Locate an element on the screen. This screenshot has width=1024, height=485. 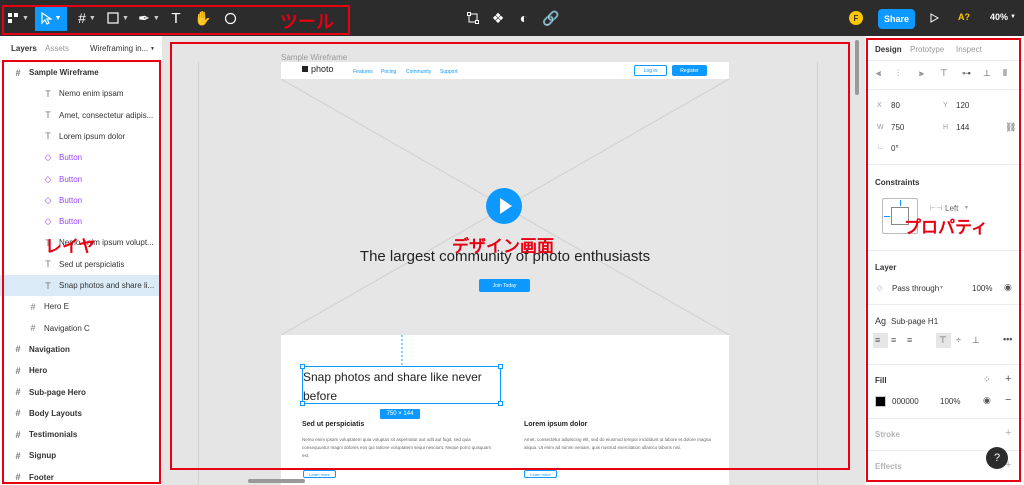
contrast-icon: ◐ is located at coordinates (524, 18).